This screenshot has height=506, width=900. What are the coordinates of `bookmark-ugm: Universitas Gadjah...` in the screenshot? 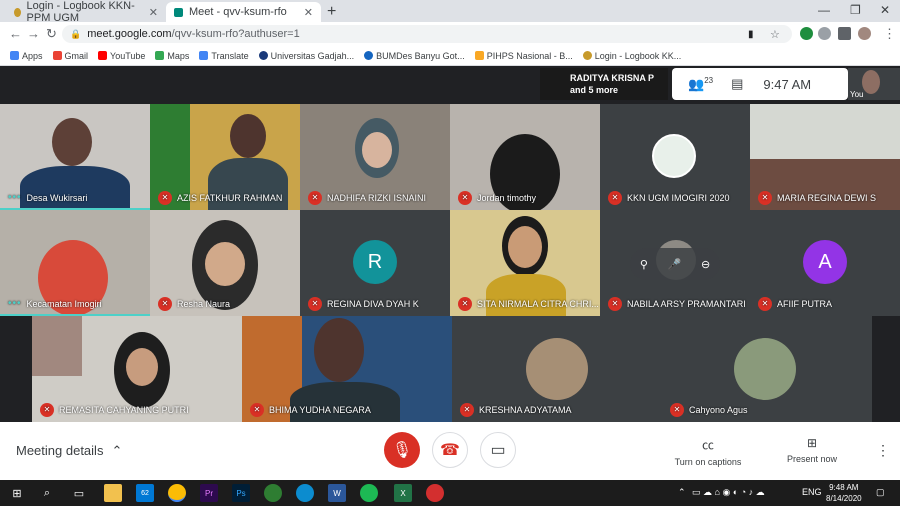 It's located at (306, 56).